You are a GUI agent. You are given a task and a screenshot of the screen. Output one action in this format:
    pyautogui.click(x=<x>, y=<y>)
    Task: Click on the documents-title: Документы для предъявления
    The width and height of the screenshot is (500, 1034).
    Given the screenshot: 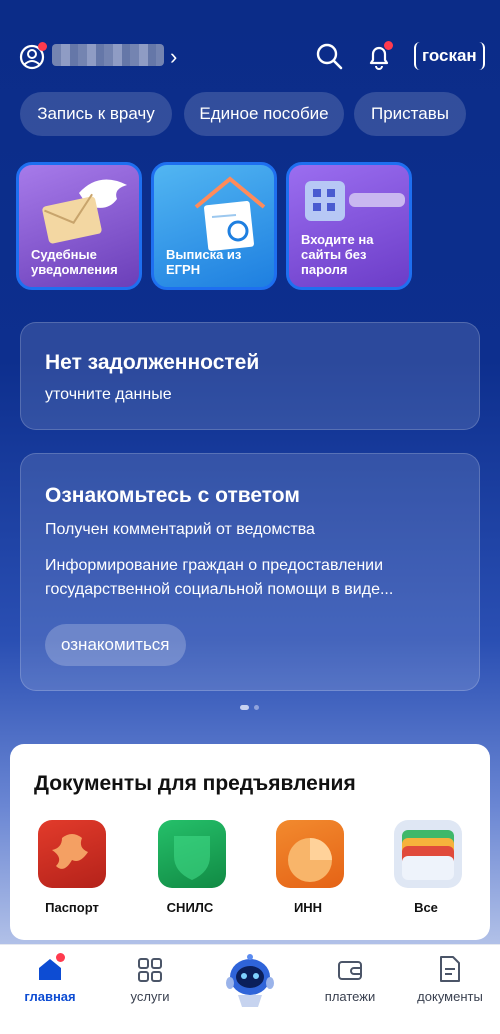 What is the action you would take?
    pyautogui.click(x=195, y=783)
    